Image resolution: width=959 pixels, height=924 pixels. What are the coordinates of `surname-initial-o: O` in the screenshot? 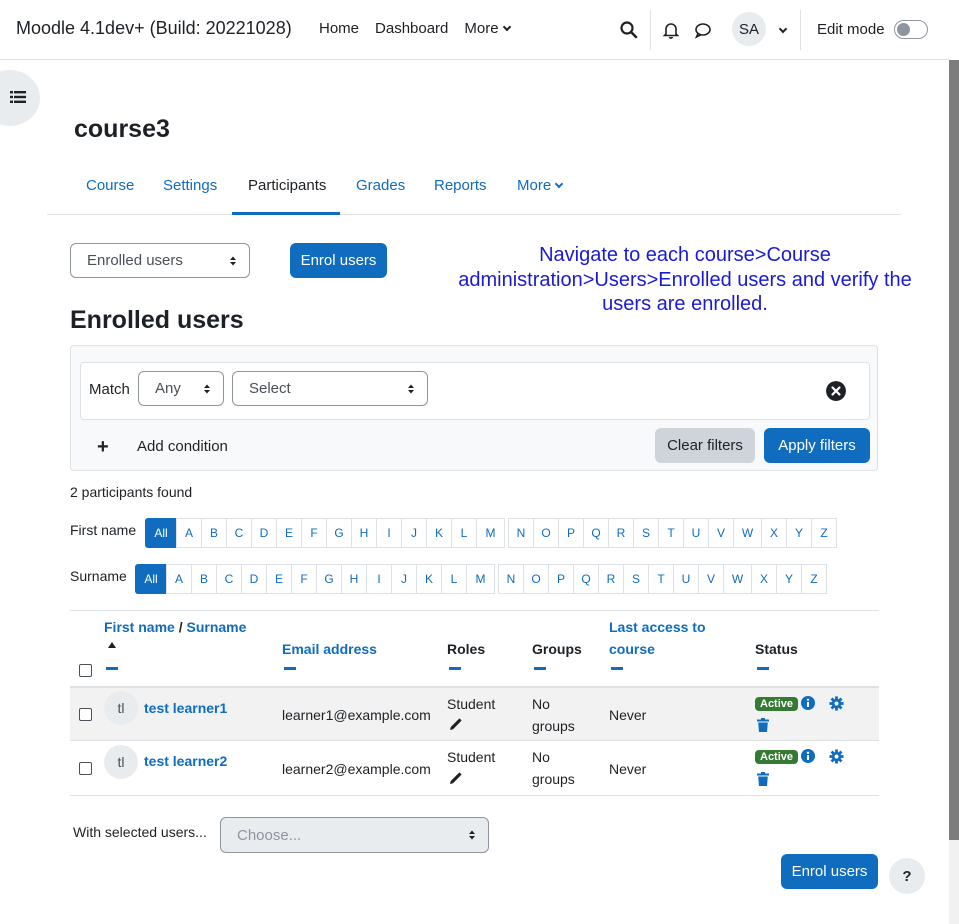 It's located at (536, 579).